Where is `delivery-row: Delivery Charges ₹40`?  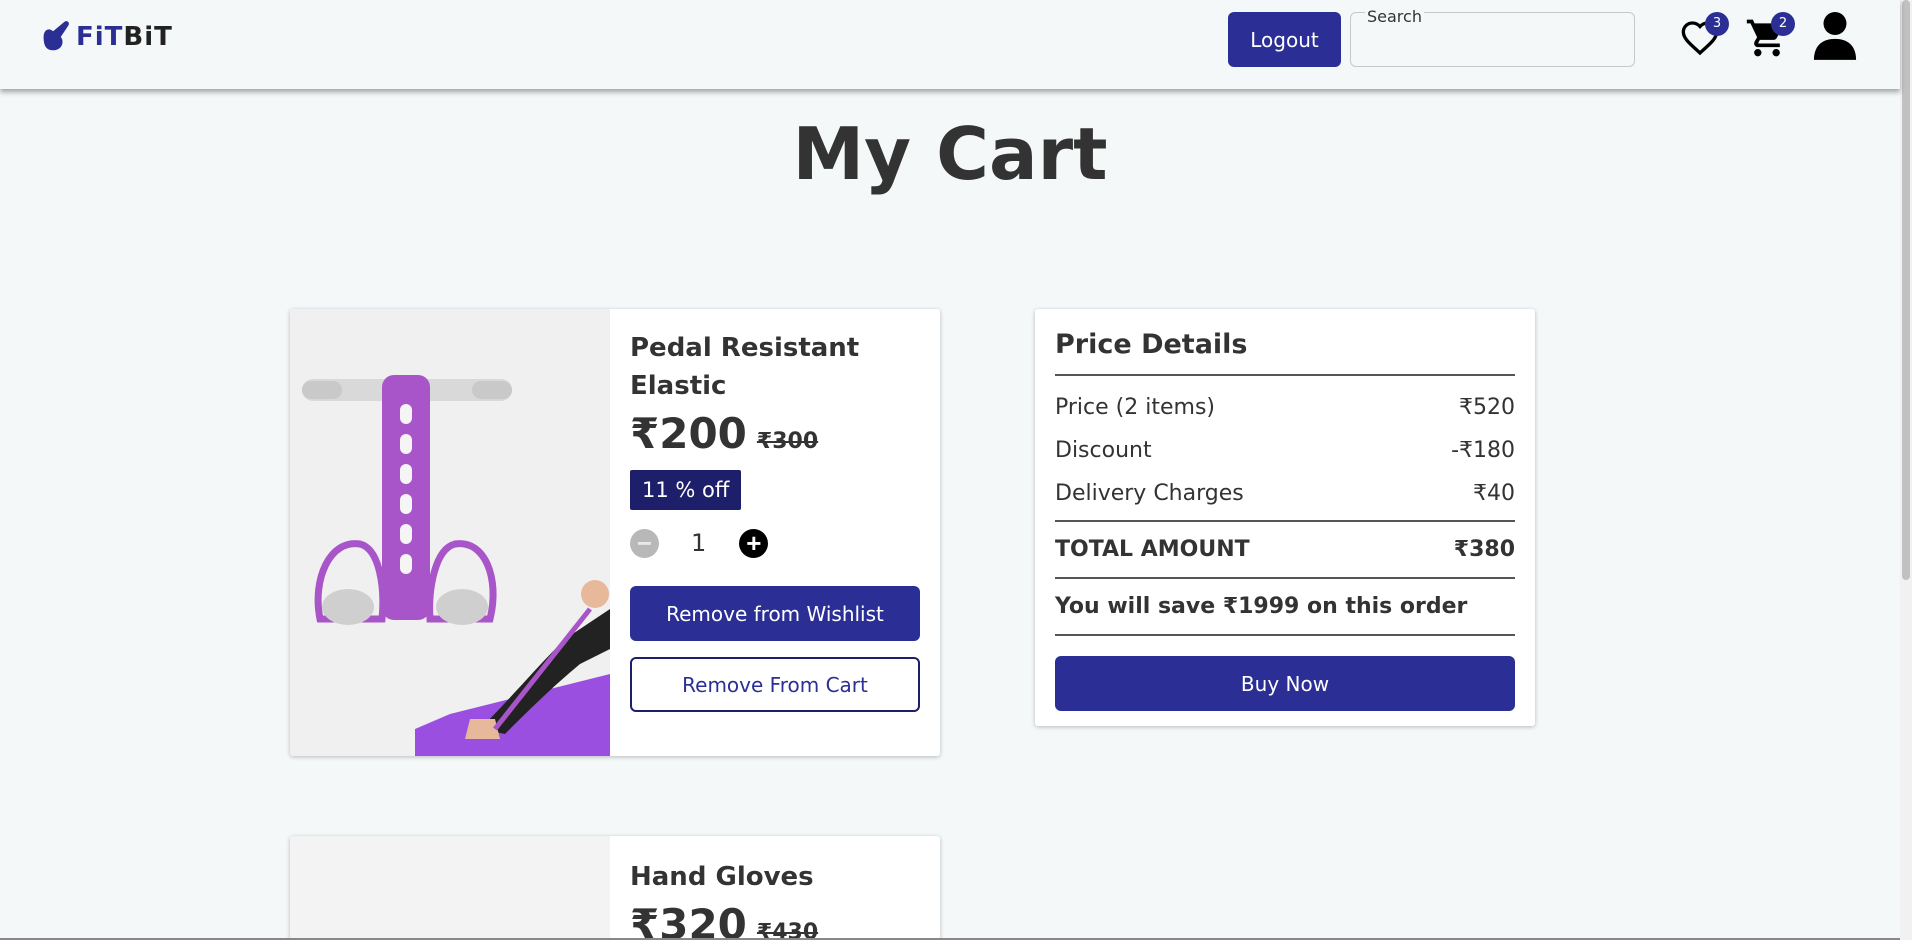 delivery-row: Delivery Charges ₹40 is located at coordinates (1285, 493).